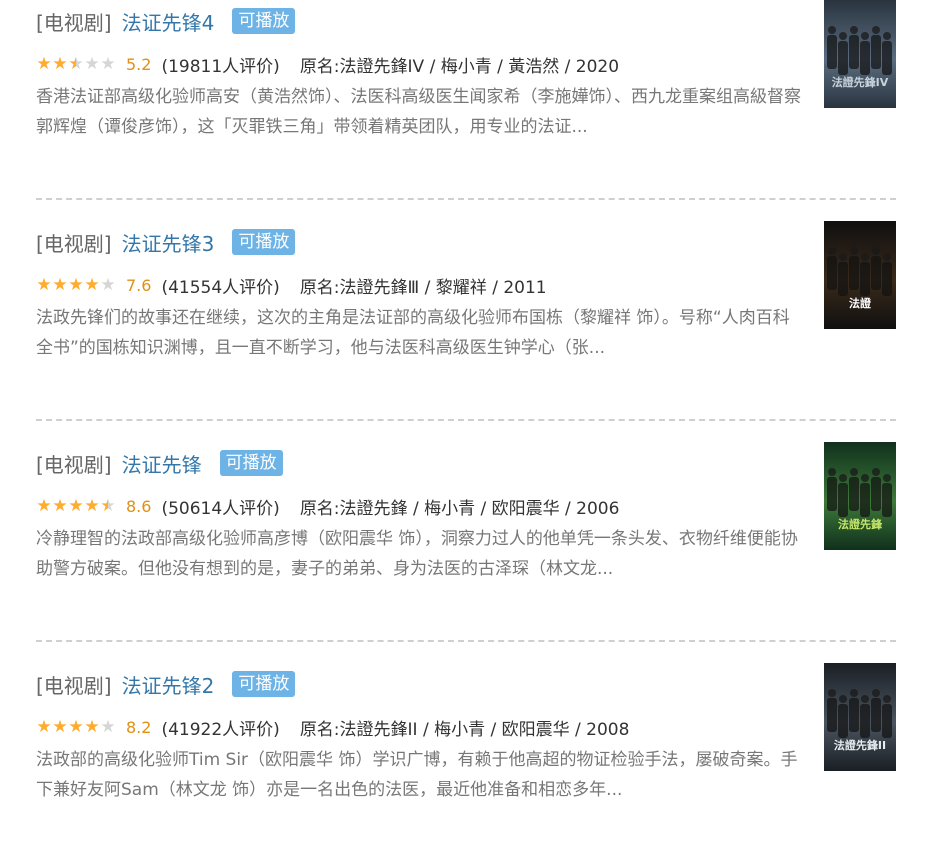 This screenshot has width=932, height=863. I want to click on poster-image: 法證, so click(860, 275).